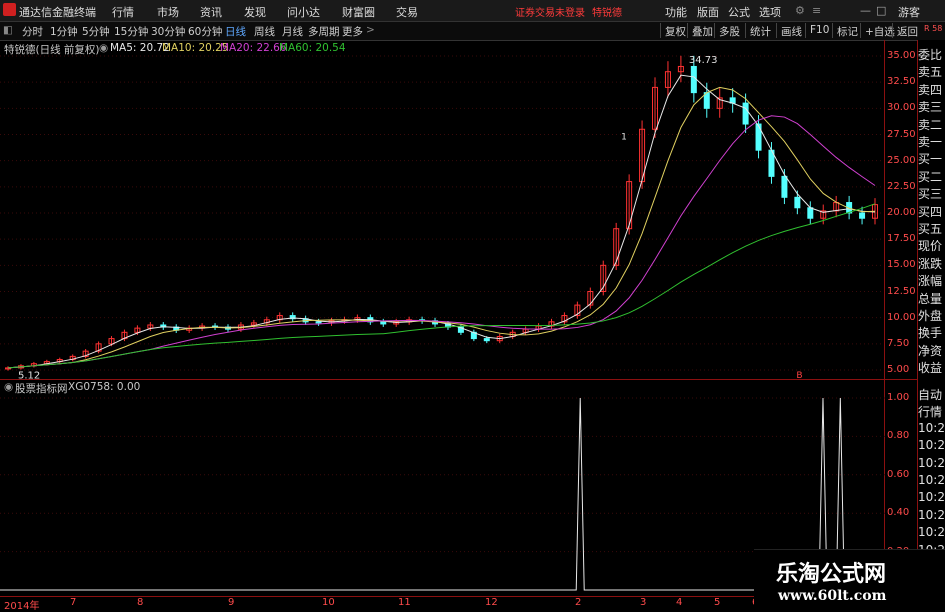 This screenshot has height=612, width=945. What do you see at coordinates (800, 10) in the screenshot?
I see `gear-icon: ⚙` at bounding box center [800, 10].